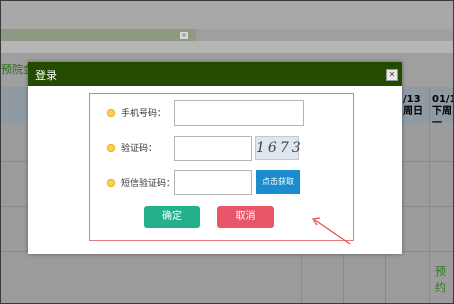 Image resolution: width=454 pixels, height=304 pixels. Describe the element at coordinates (148, 184) in the screenshot. I see `sms-label: 短信验证码：` at that location.